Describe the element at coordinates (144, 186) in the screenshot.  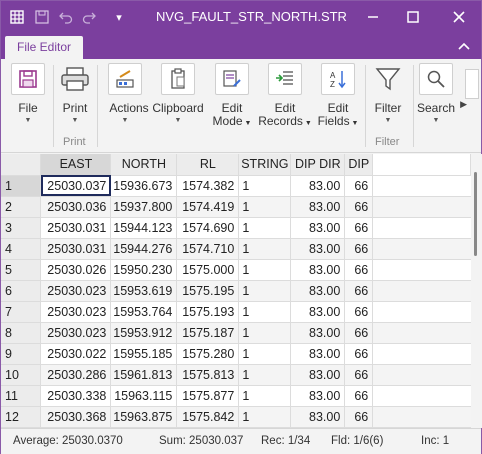
I see `cell-north: 15936.673` at that location.